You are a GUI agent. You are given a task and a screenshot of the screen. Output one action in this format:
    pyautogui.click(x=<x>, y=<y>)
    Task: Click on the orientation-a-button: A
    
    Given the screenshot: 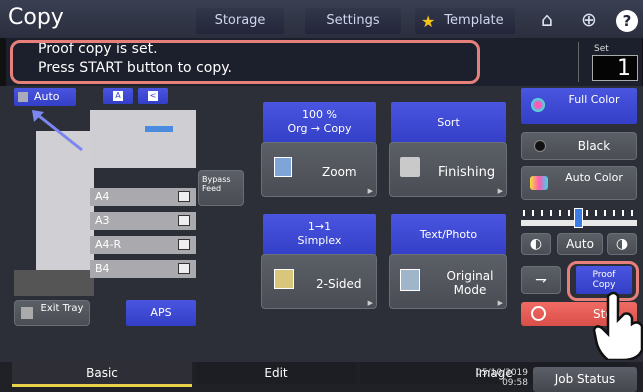 What is the action you would take?
    pyautogui.click(x=118, y=96)
    